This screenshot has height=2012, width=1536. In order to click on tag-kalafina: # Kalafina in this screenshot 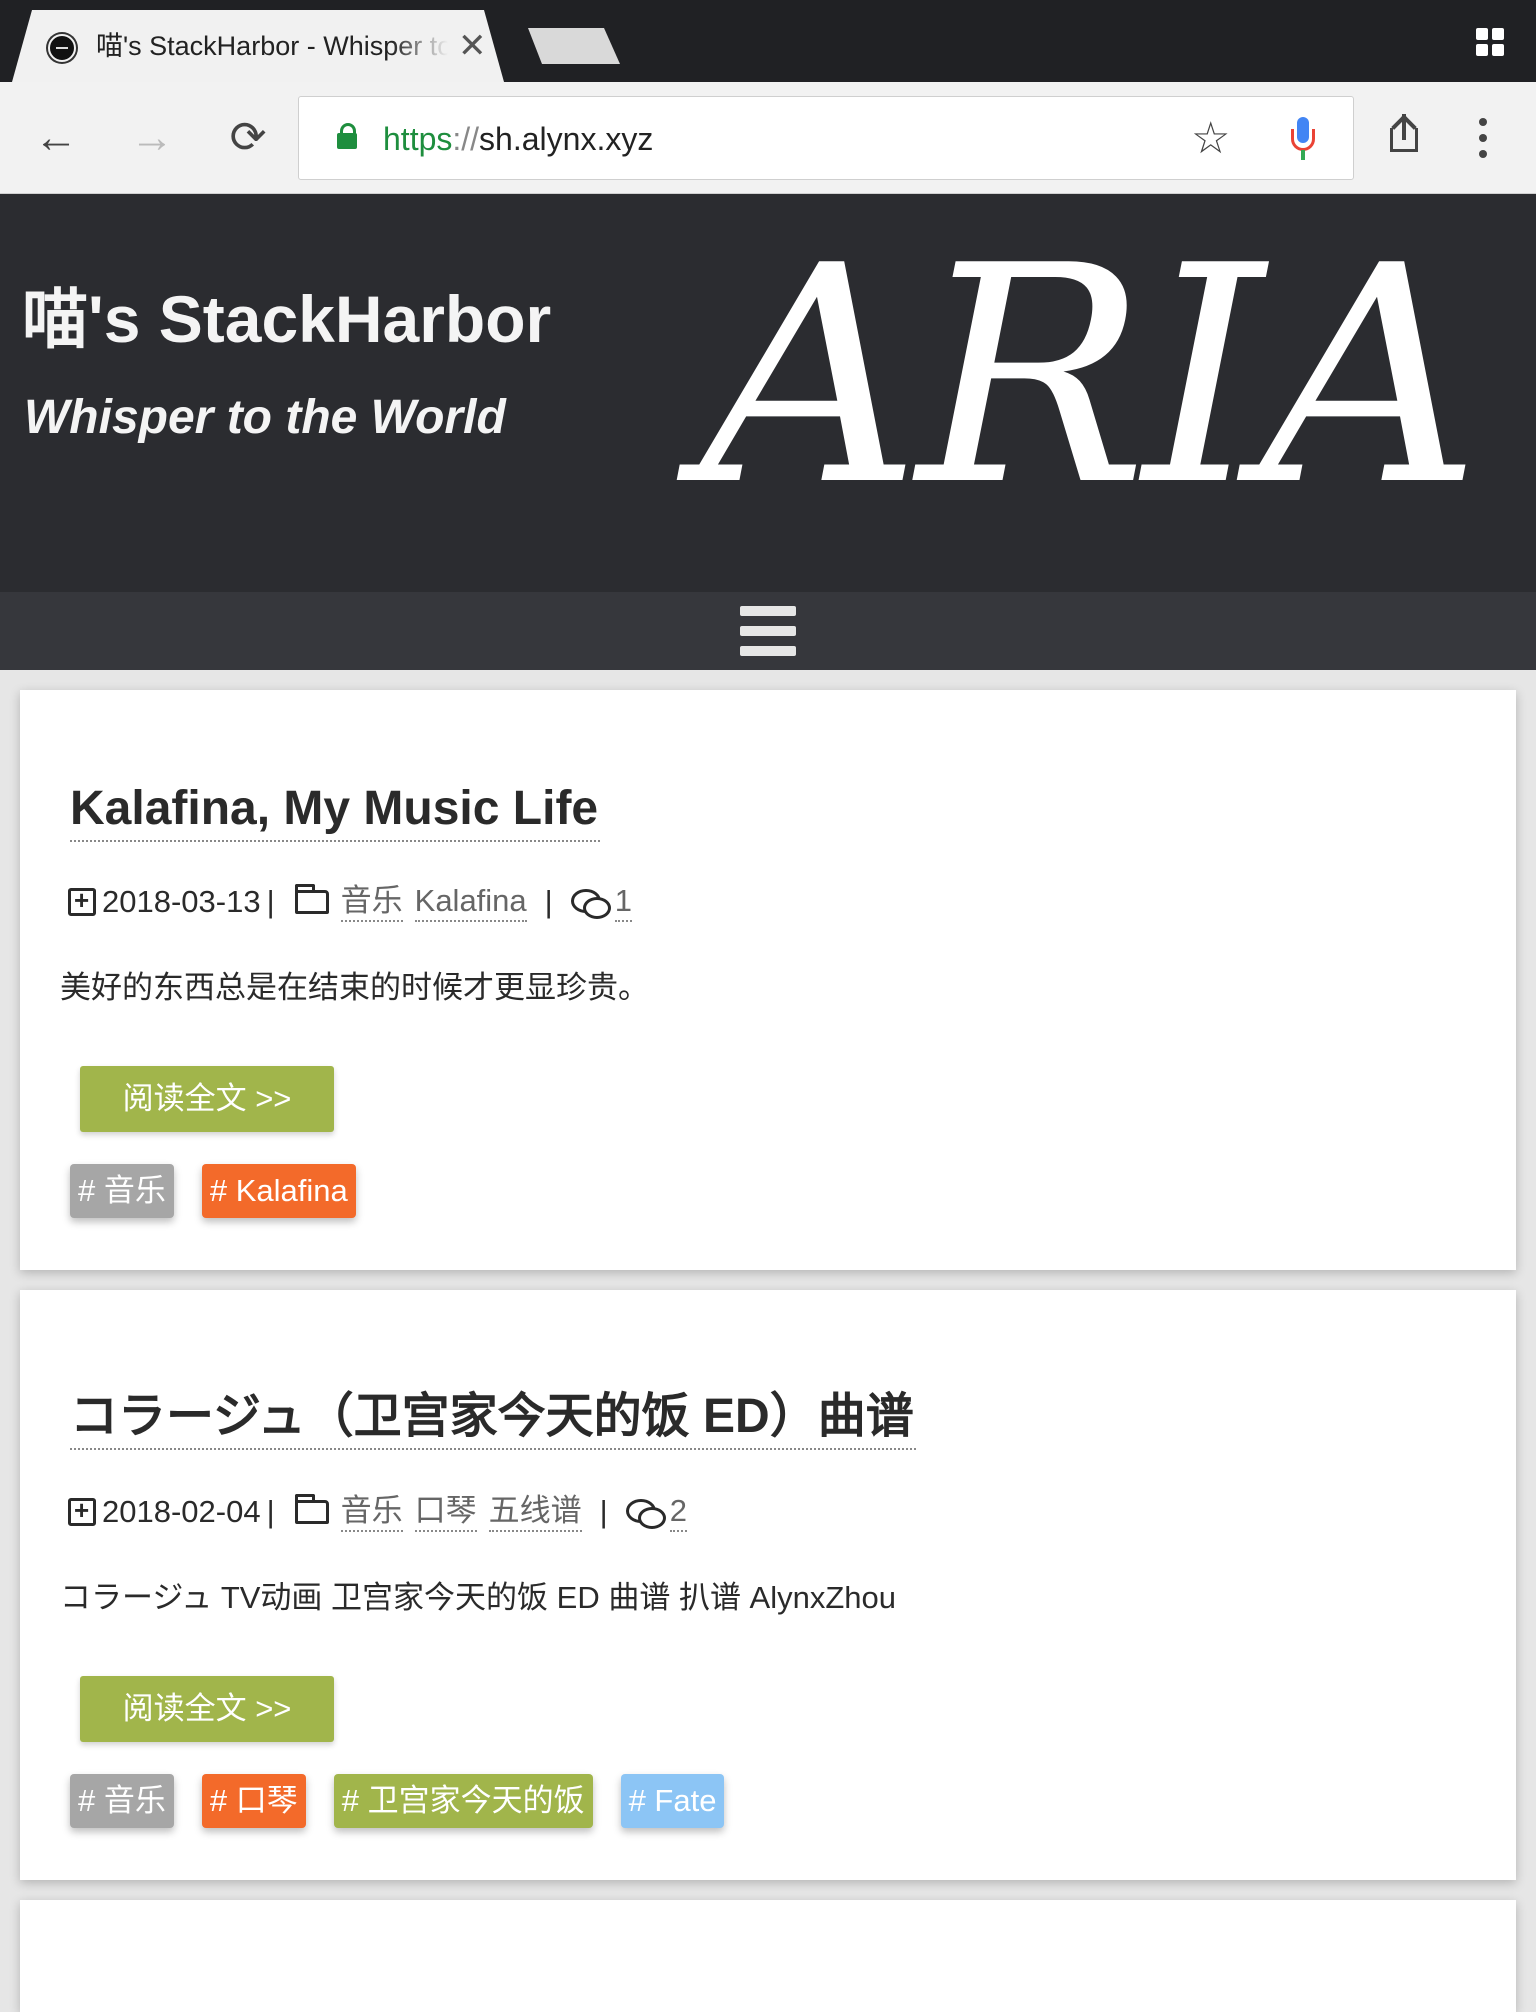, I will do `click(278, 1191)`.